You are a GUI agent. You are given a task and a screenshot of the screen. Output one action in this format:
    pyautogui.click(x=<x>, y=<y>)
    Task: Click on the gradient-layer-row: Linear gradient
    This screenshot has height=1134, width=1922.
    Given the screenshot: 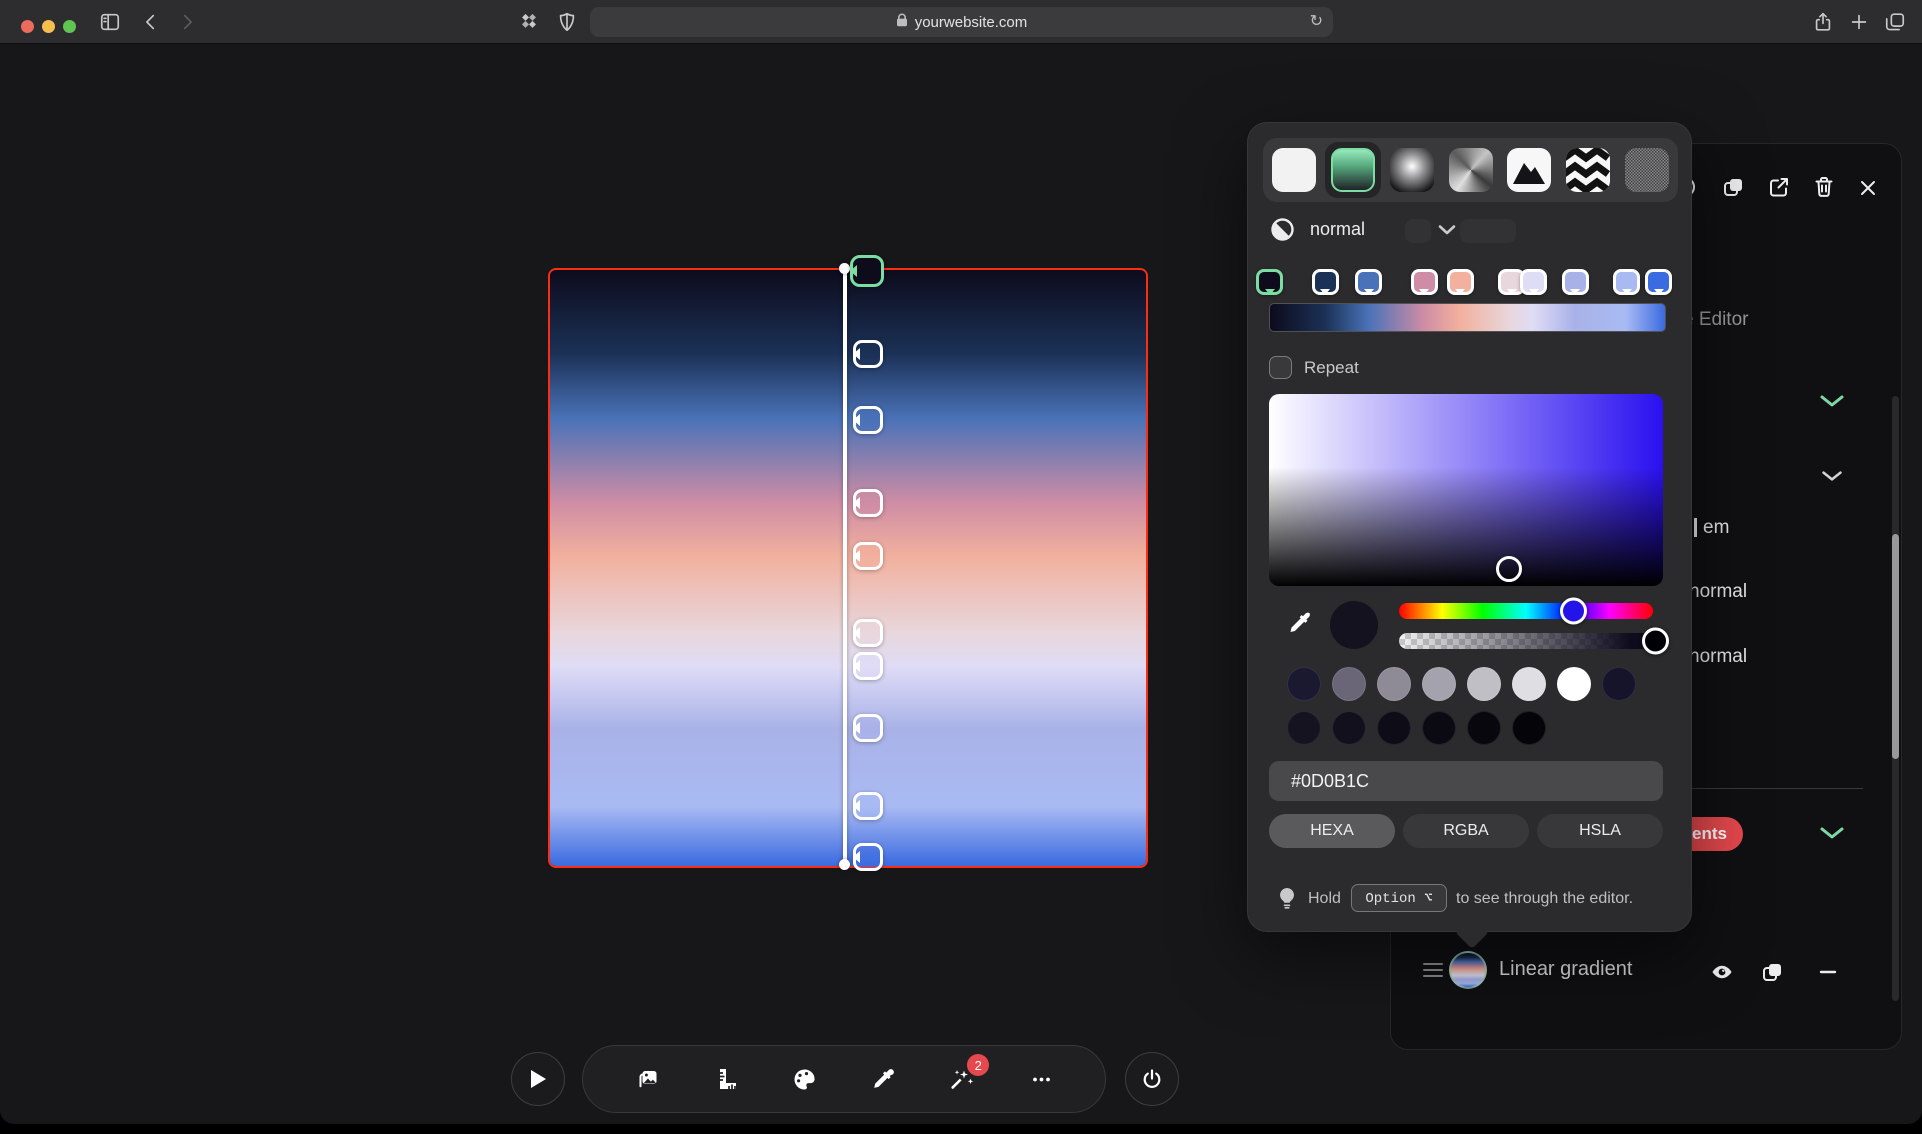 What is the action you would take?
    pyautogui.click(x=1647, y=971)
    